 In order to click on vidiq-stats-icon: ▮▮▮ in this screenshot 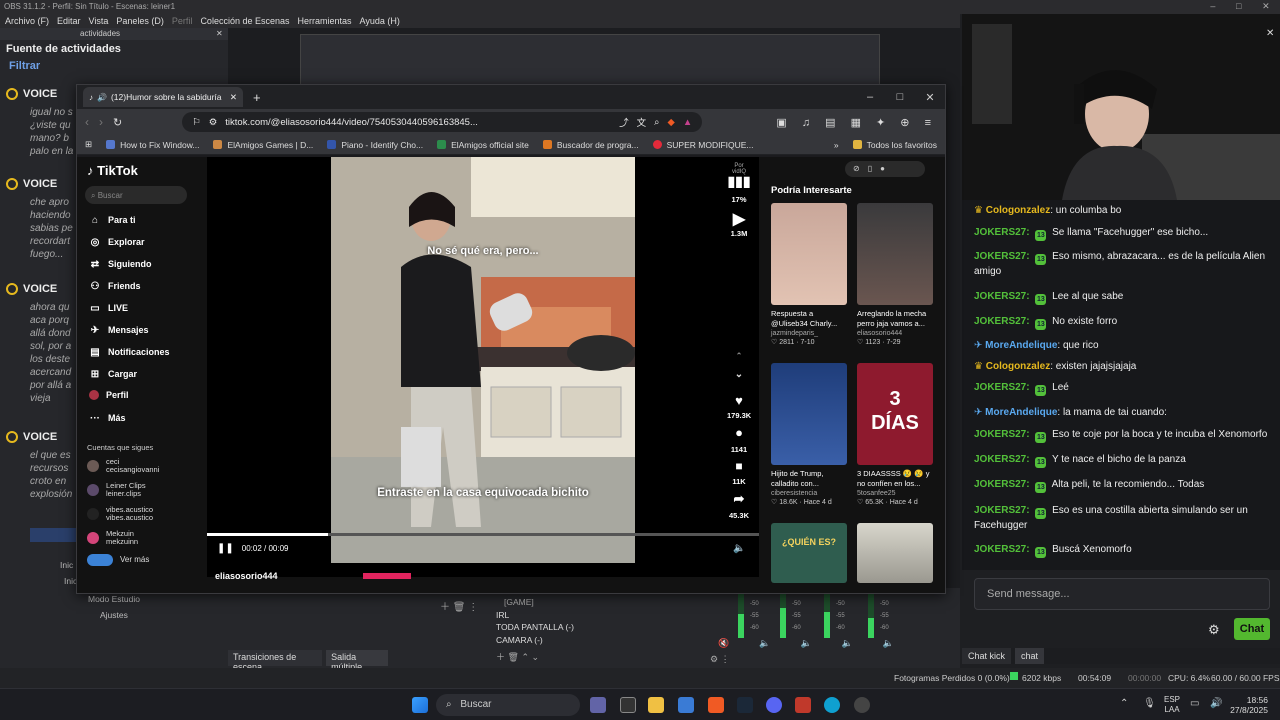, I will do `click(739, 181)`.